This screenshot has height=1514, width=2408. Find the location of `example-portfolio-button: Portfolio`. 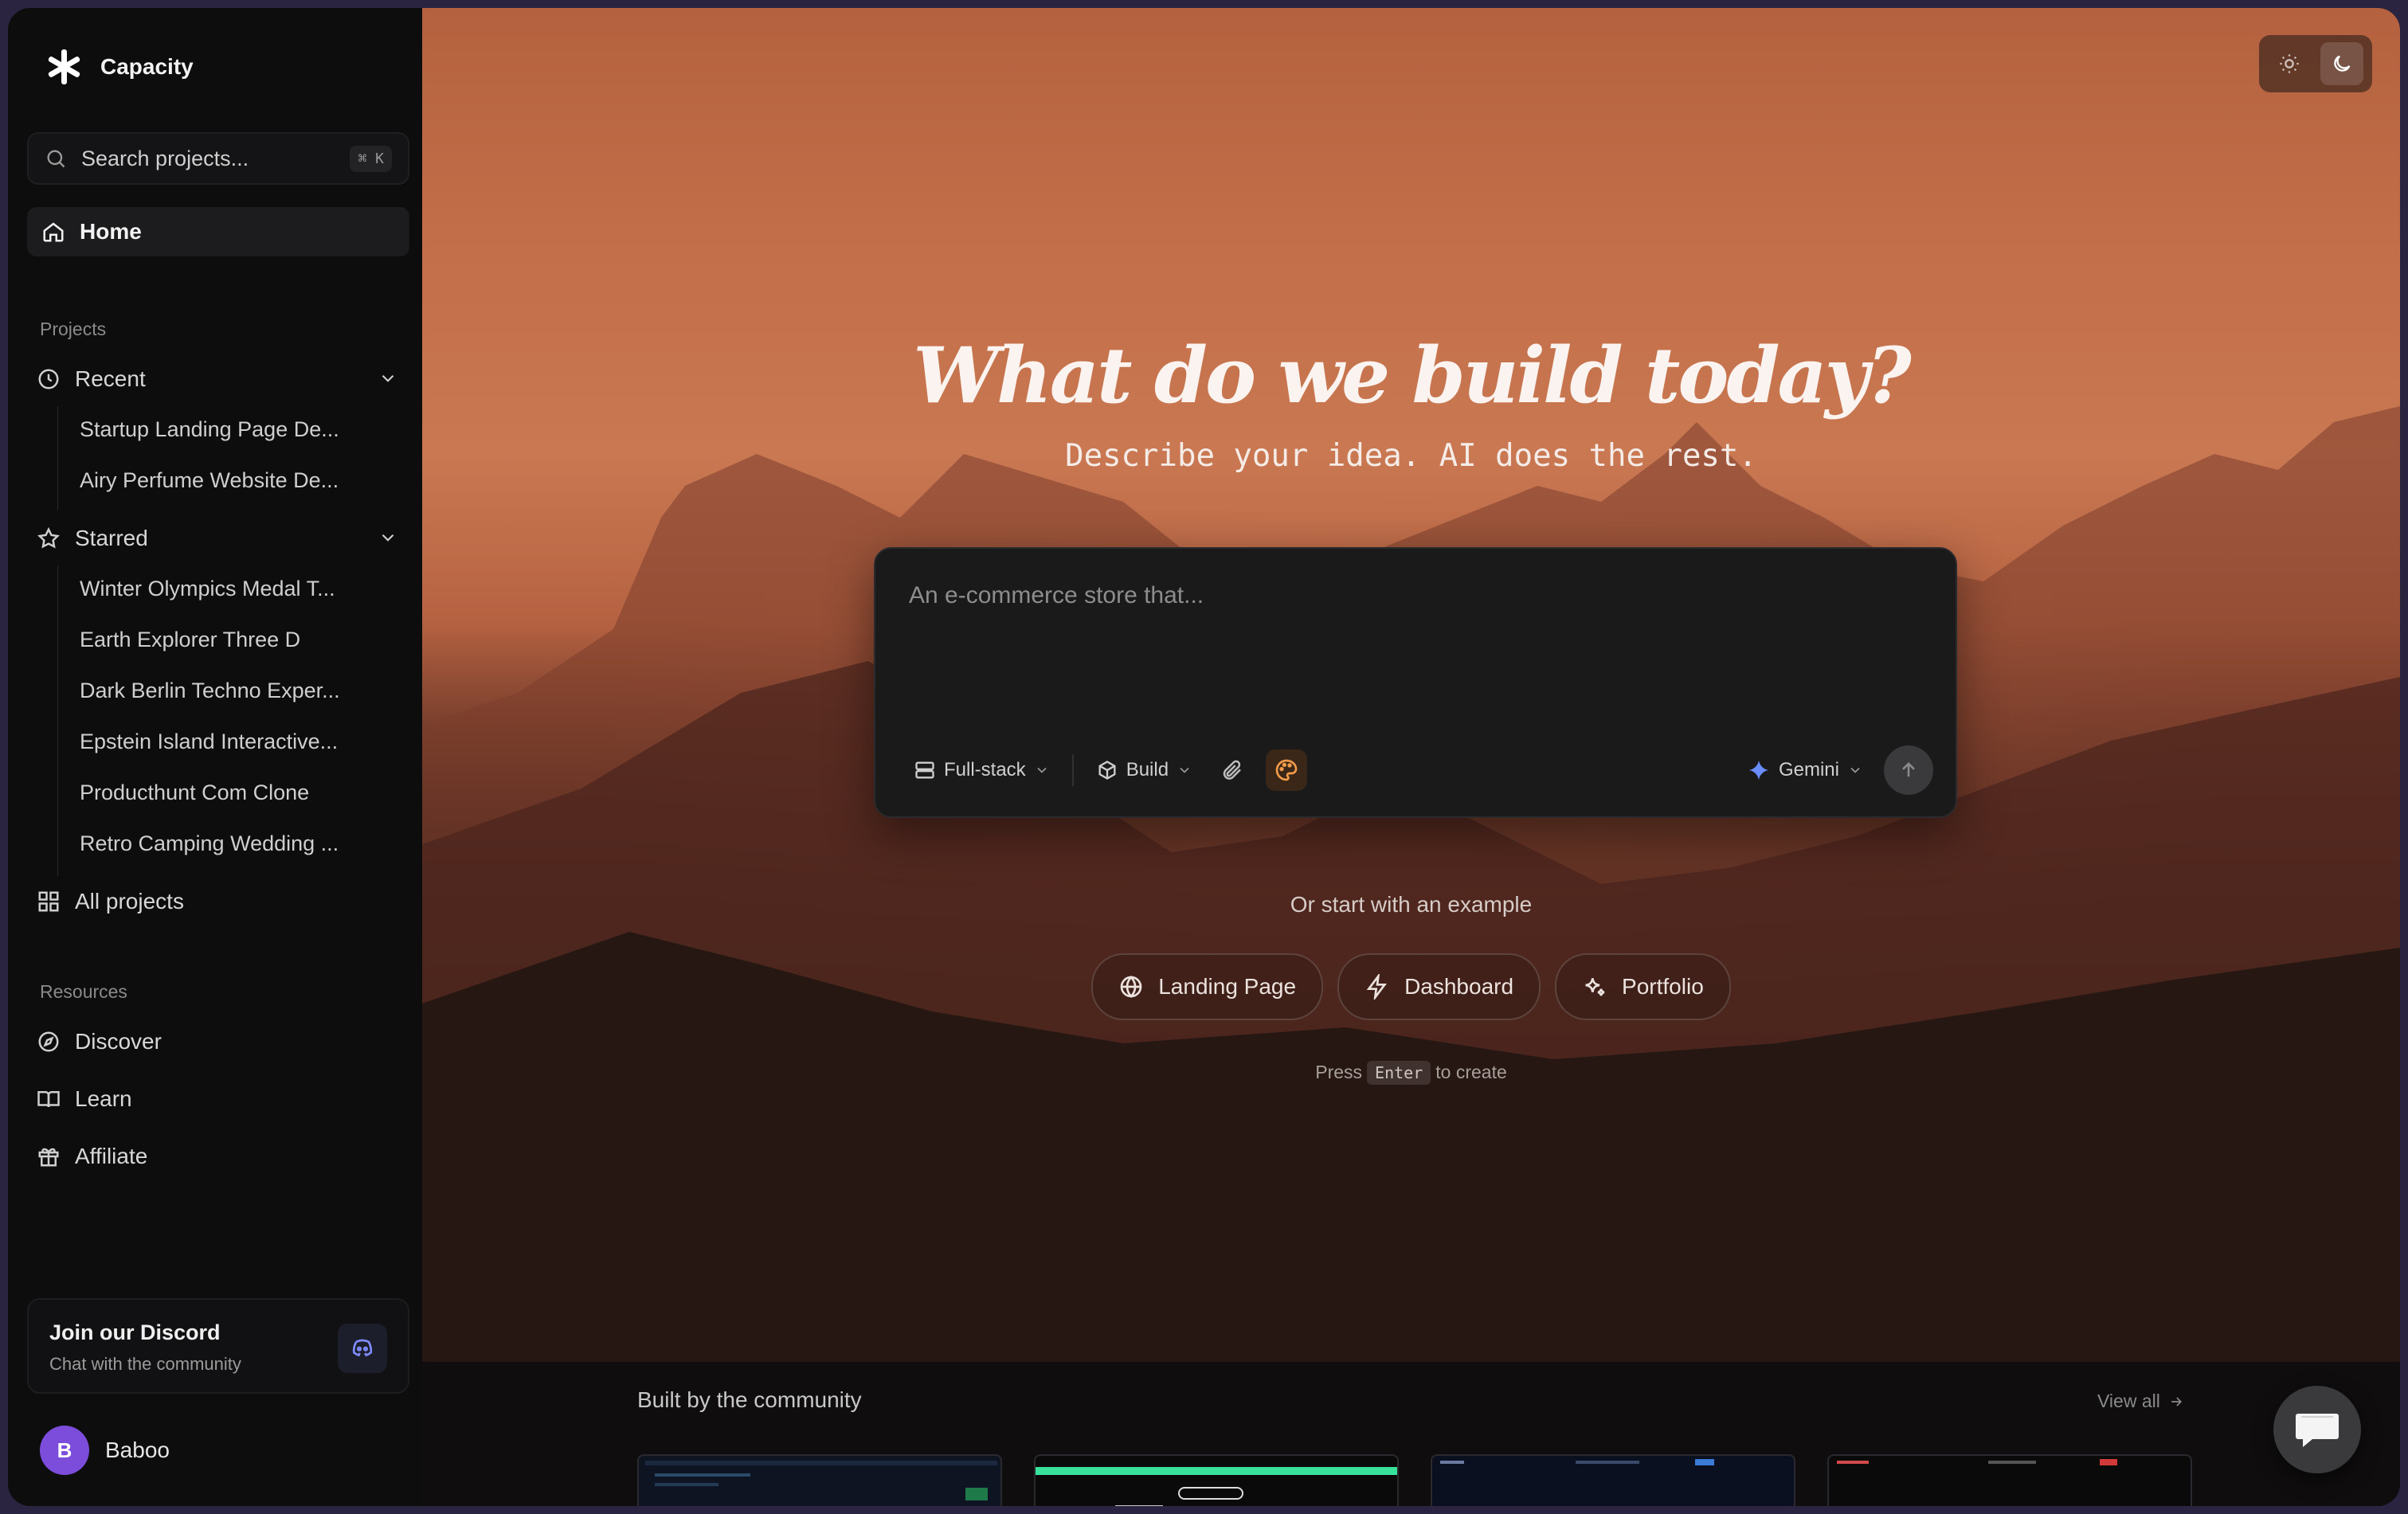

example-portfolio-button: Portfolio is located at coordinates (1643, 987).